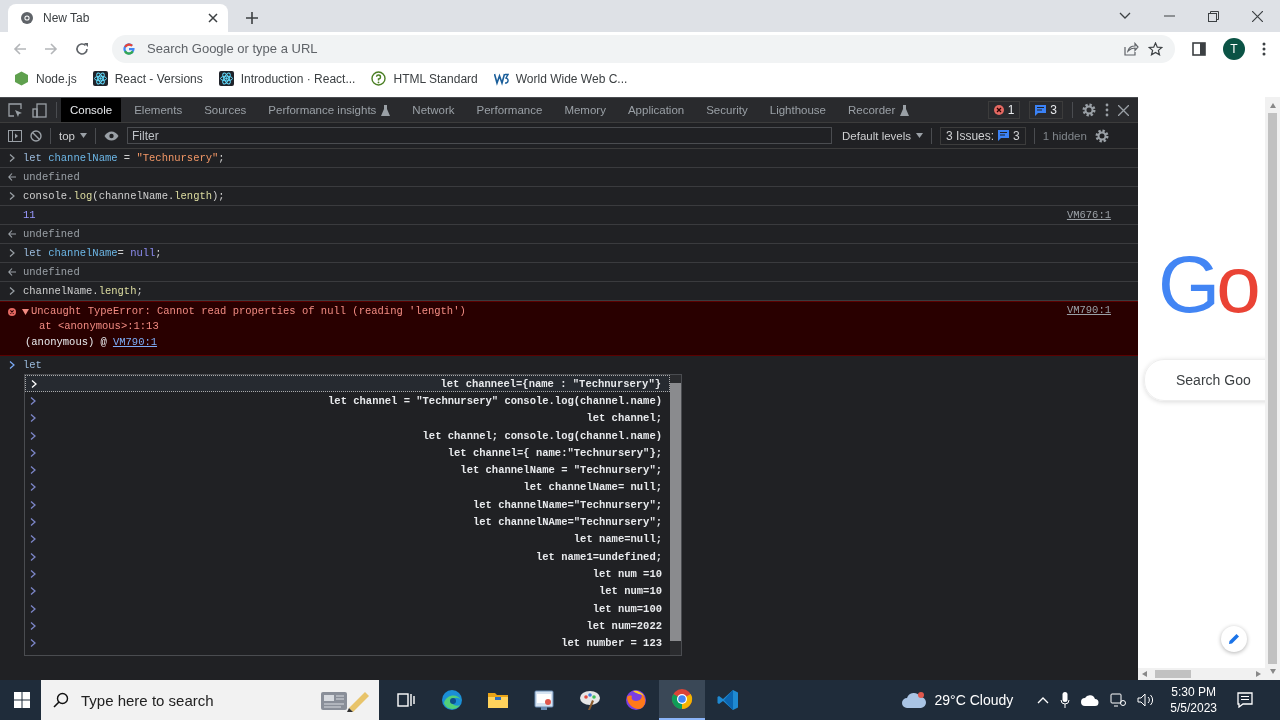 This screenshot has height=720, width=1280. I want to click on suggestion-item: let channelNAme="Technursery";, so click(347, 522).